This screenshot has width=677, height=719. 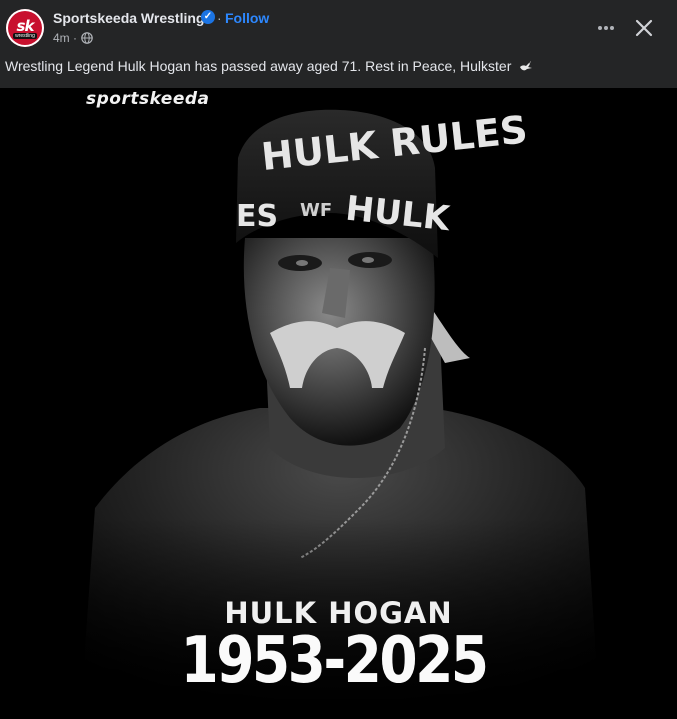 What do you see at coordinates (87, 38) in the screenshot?
I see `globe-icon` at bounding box center [87, 38].